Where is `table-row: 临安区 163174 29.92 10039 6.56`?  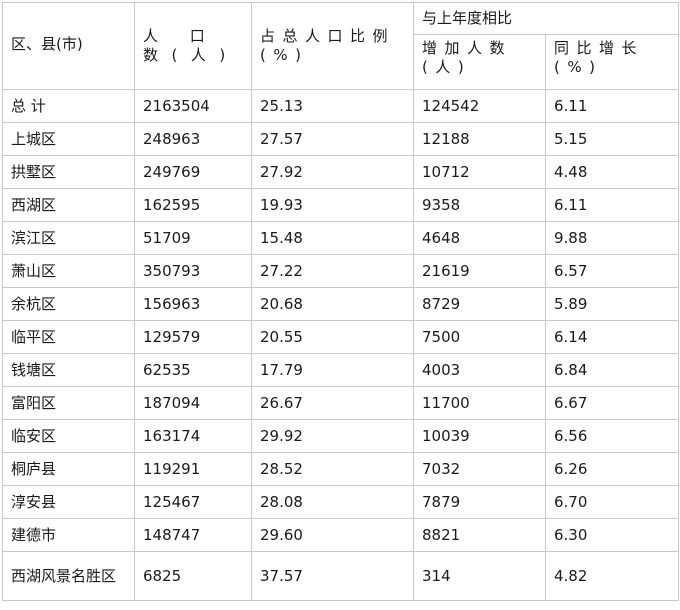 table-row: 临安区 163174 29.92 10039 6.56 is located at coordinates (341, 436).